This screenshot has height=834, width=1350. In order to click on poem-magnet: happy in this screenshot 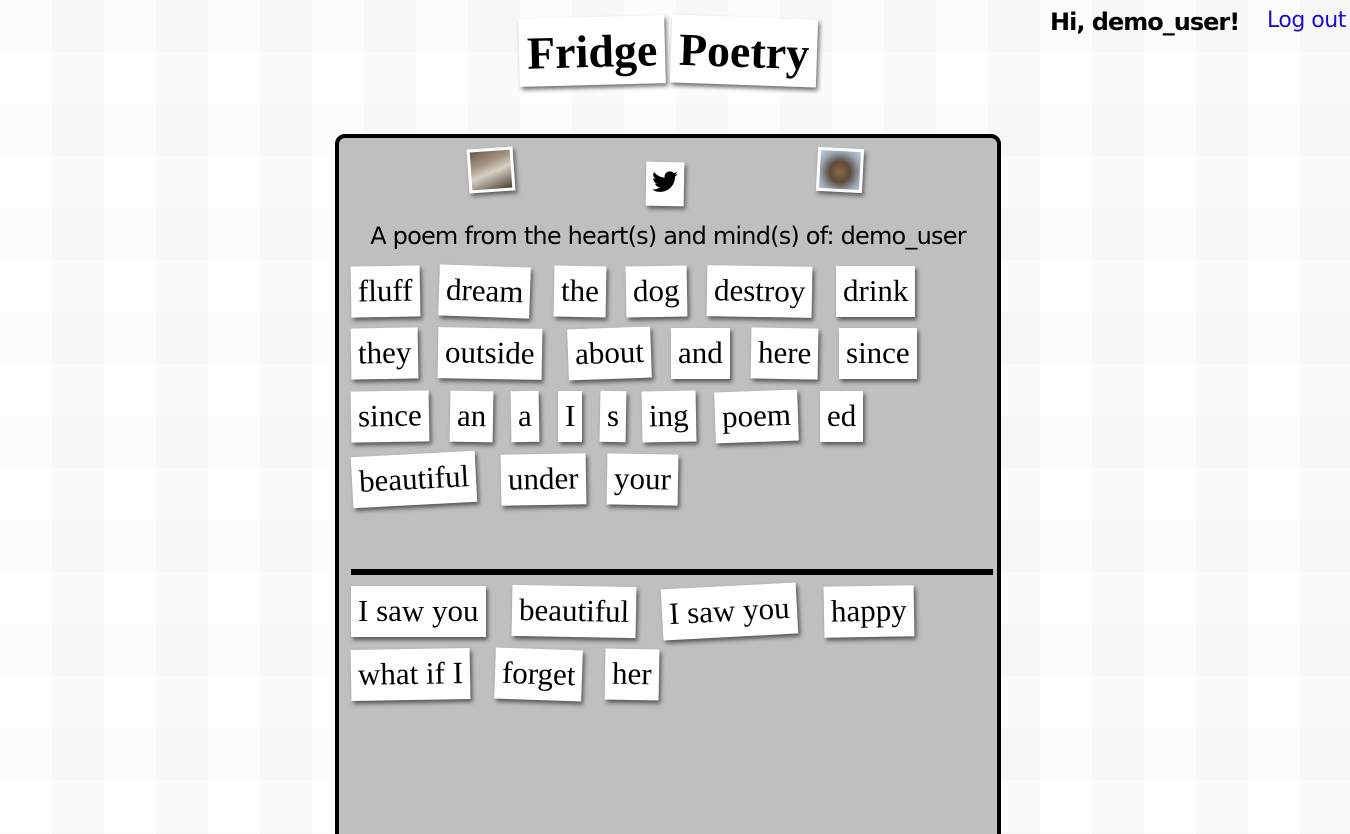, I will do `click(869, 611)`.